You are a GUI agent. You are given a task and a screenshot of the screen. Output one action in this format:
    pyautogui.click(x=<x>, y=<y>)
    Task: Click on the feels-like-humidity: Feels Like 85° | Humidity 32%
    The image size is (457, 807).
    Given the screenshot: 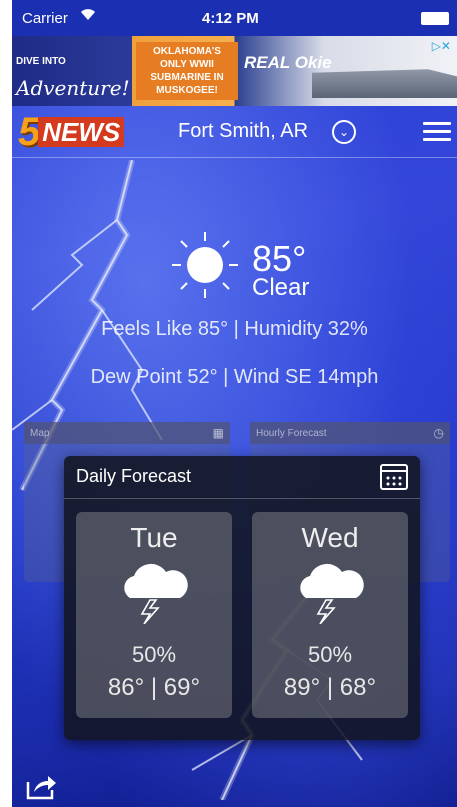 What is the action you would take?
    pyautogui.click(x=234, y=329)
    